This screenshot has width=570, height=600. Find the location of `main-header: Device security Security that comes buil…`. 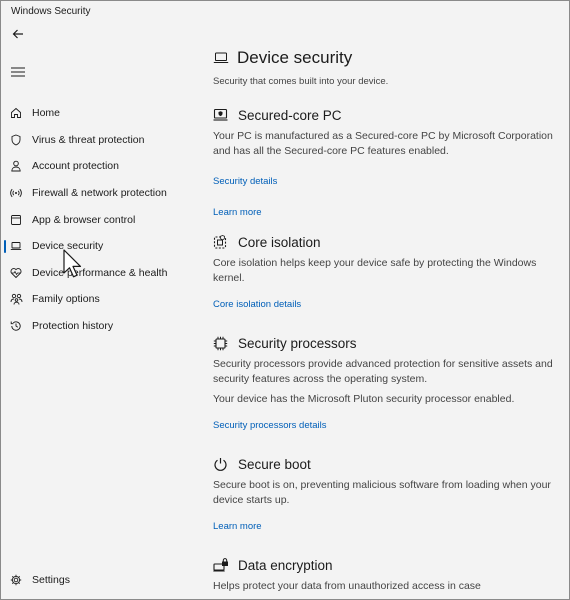

main-header: Device security Security that comes buil… is located at coordinates (388, 66).